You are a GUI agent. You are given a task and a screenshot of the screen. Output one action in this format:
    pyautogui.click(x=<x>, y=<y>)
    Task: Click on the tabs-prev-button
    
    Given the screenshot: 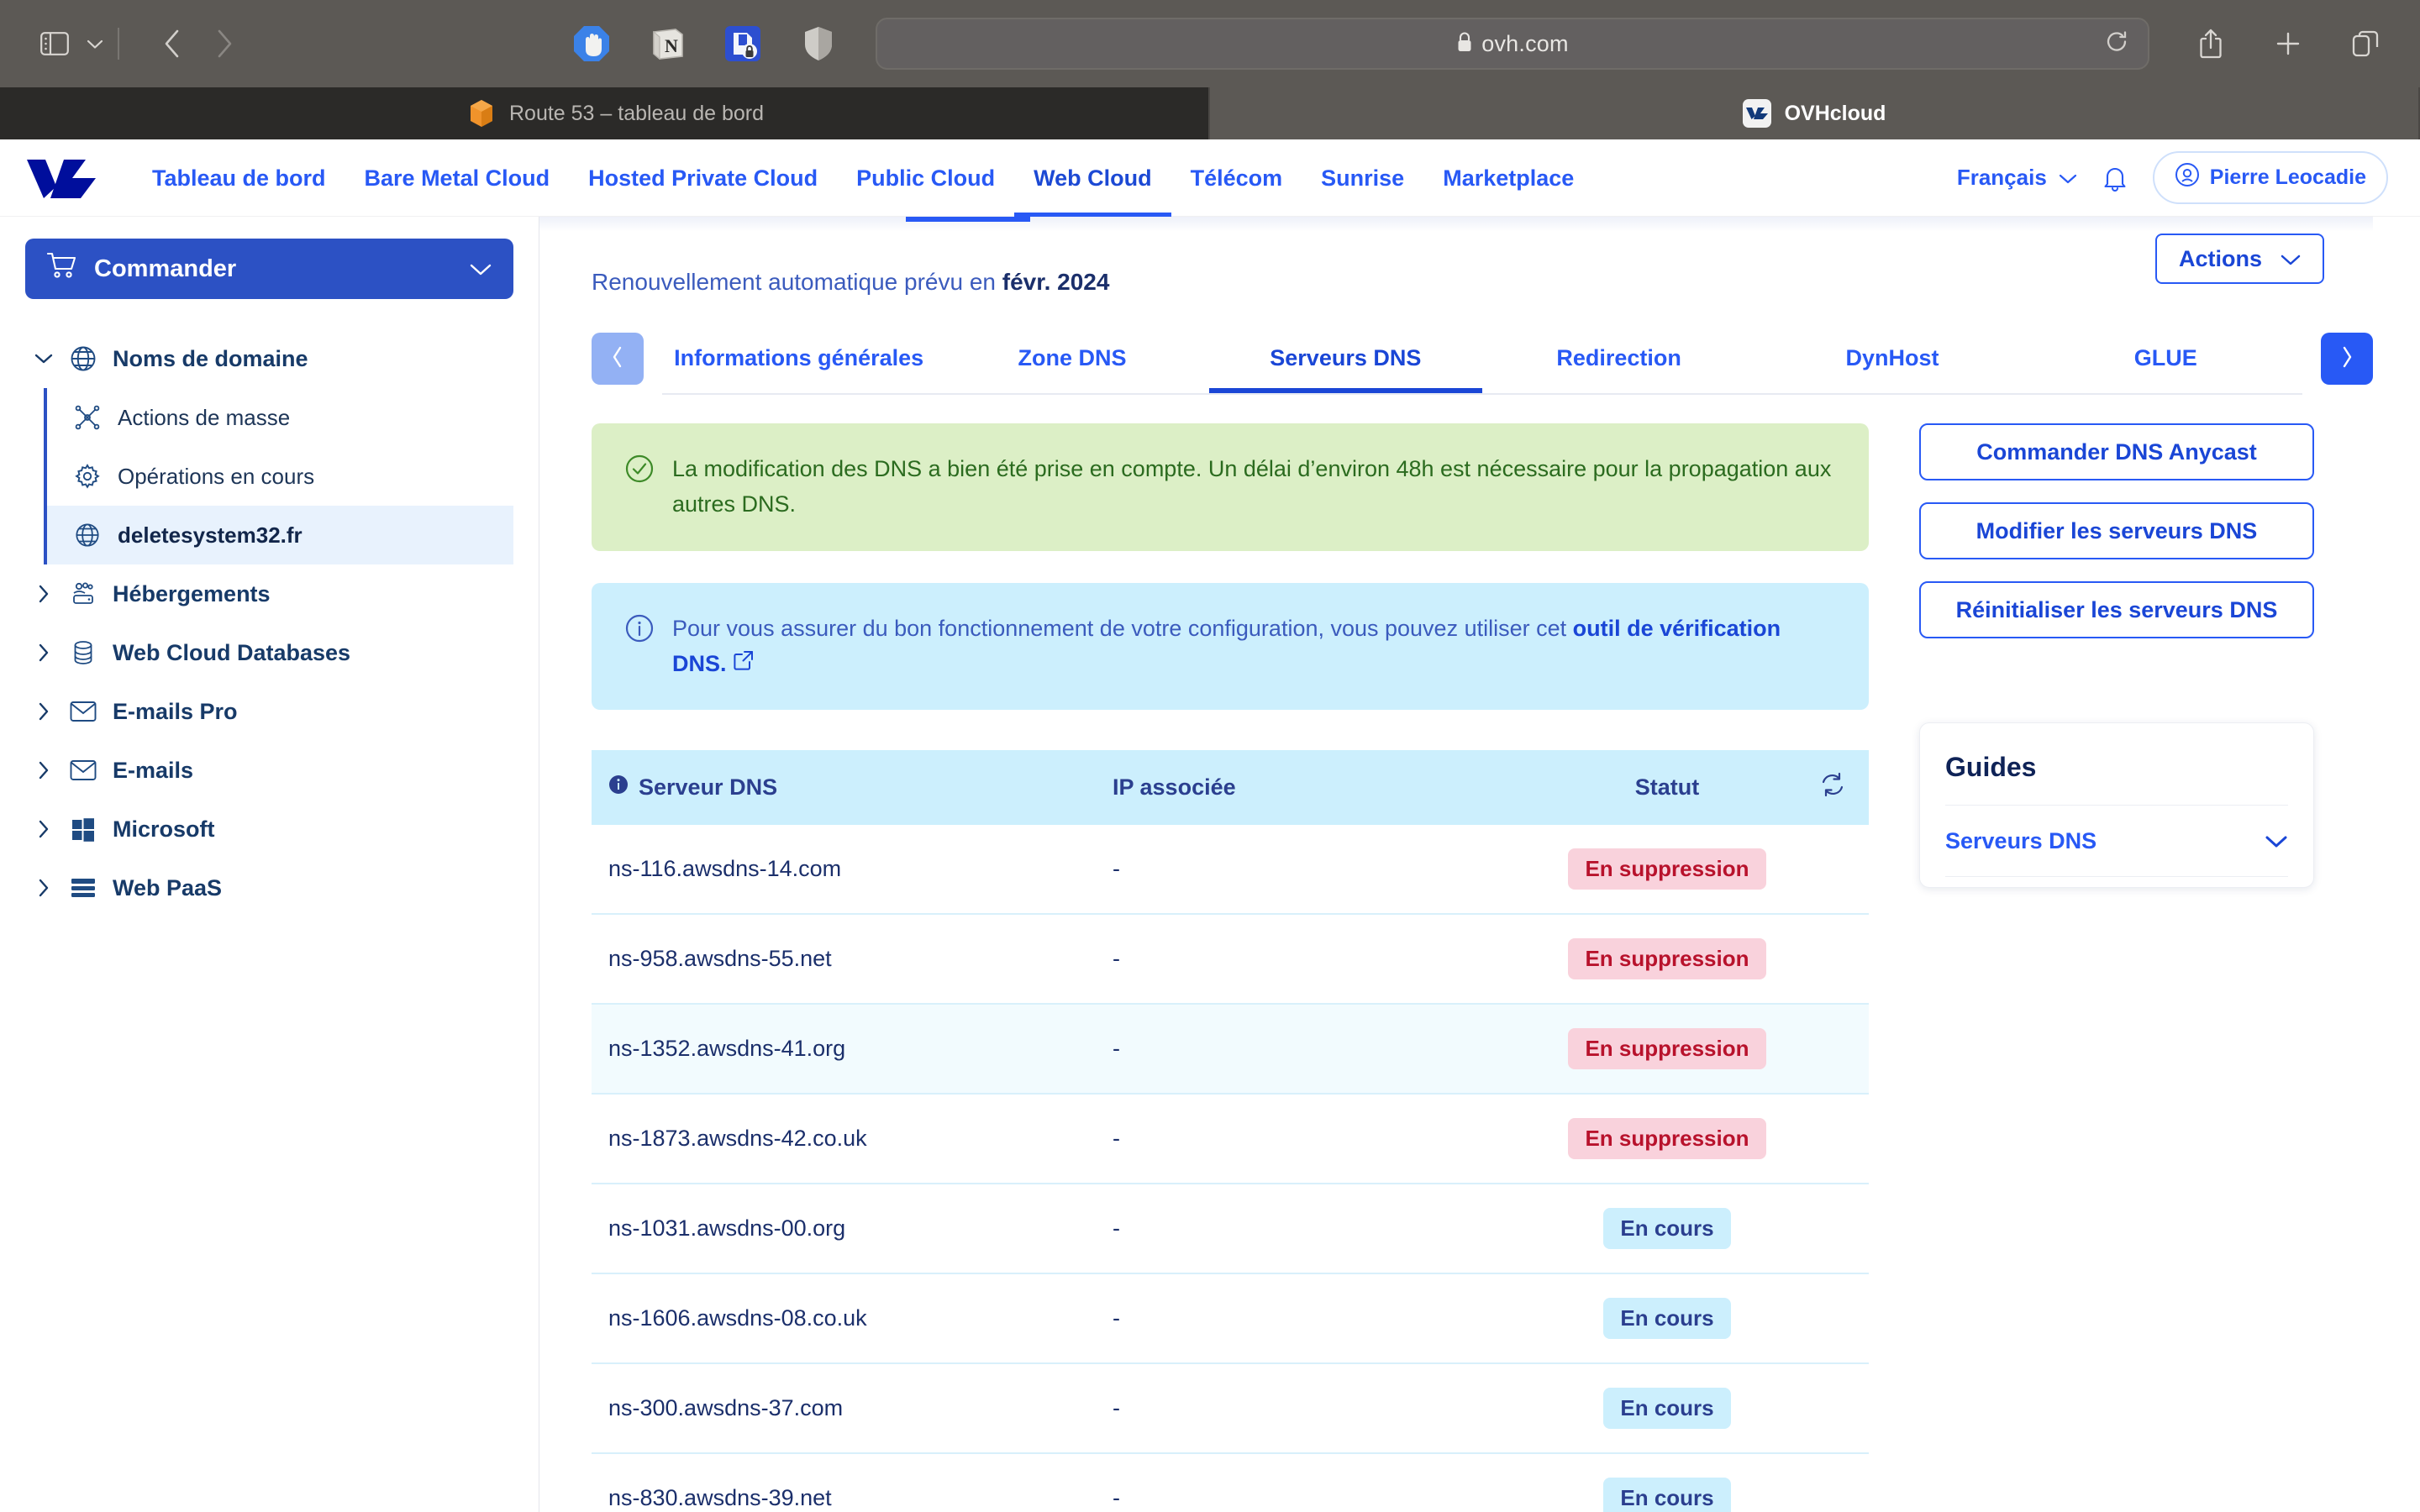 What is the action you would take?
    pyautogui.click(x=618, y=359)
    